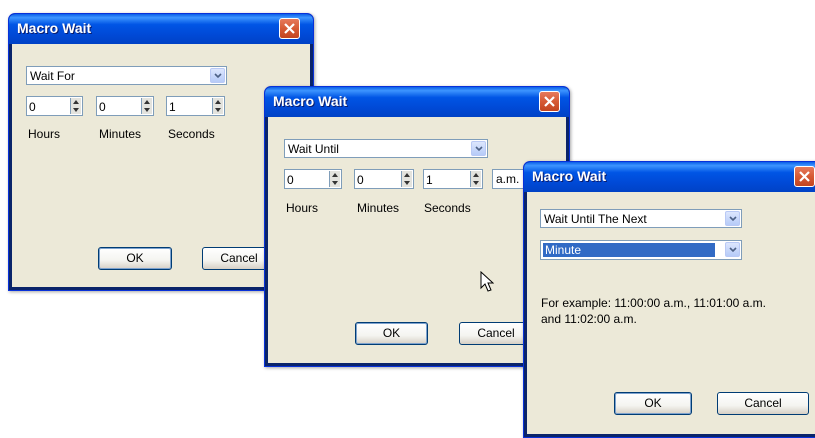 The height and width of the screenshot is (438, 815). Describe the element at coordinates (386, 148) in the screenshot. I see `wait-mode-select: Wait Until` at that location.